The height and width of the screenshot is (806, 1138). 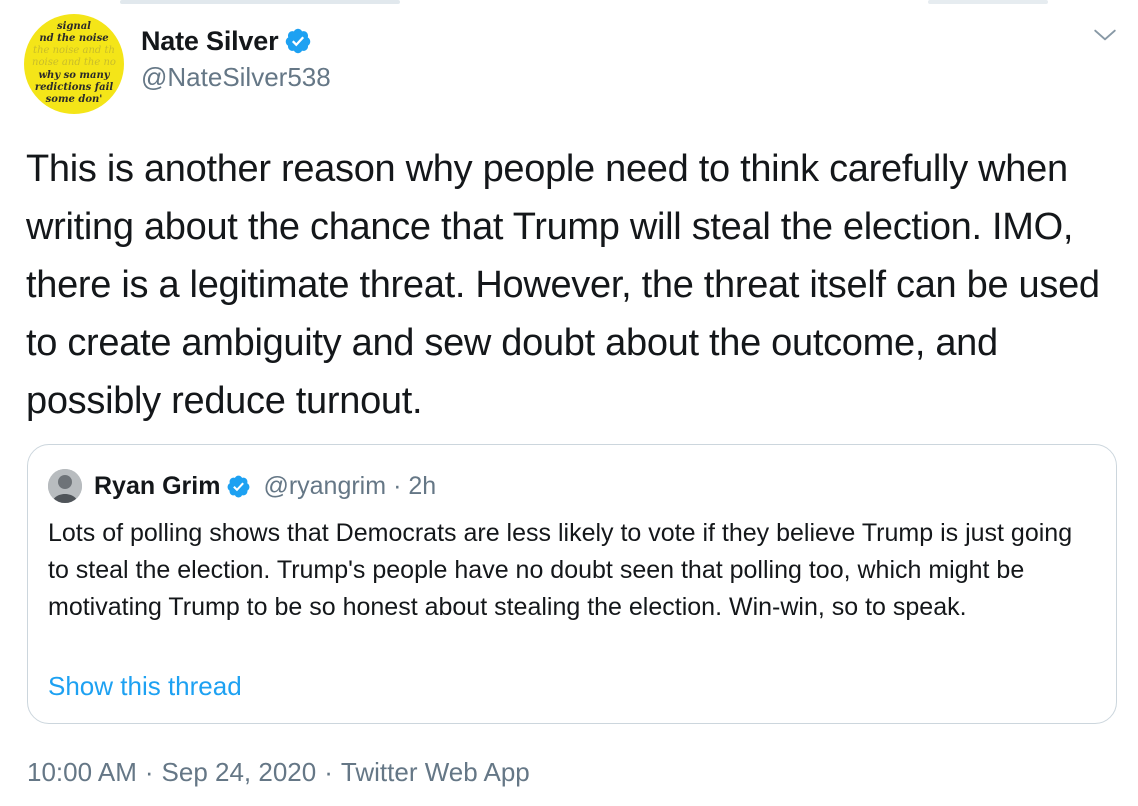 I want to click on author-name-row: Nate Silver, so click(x=226, y=41).